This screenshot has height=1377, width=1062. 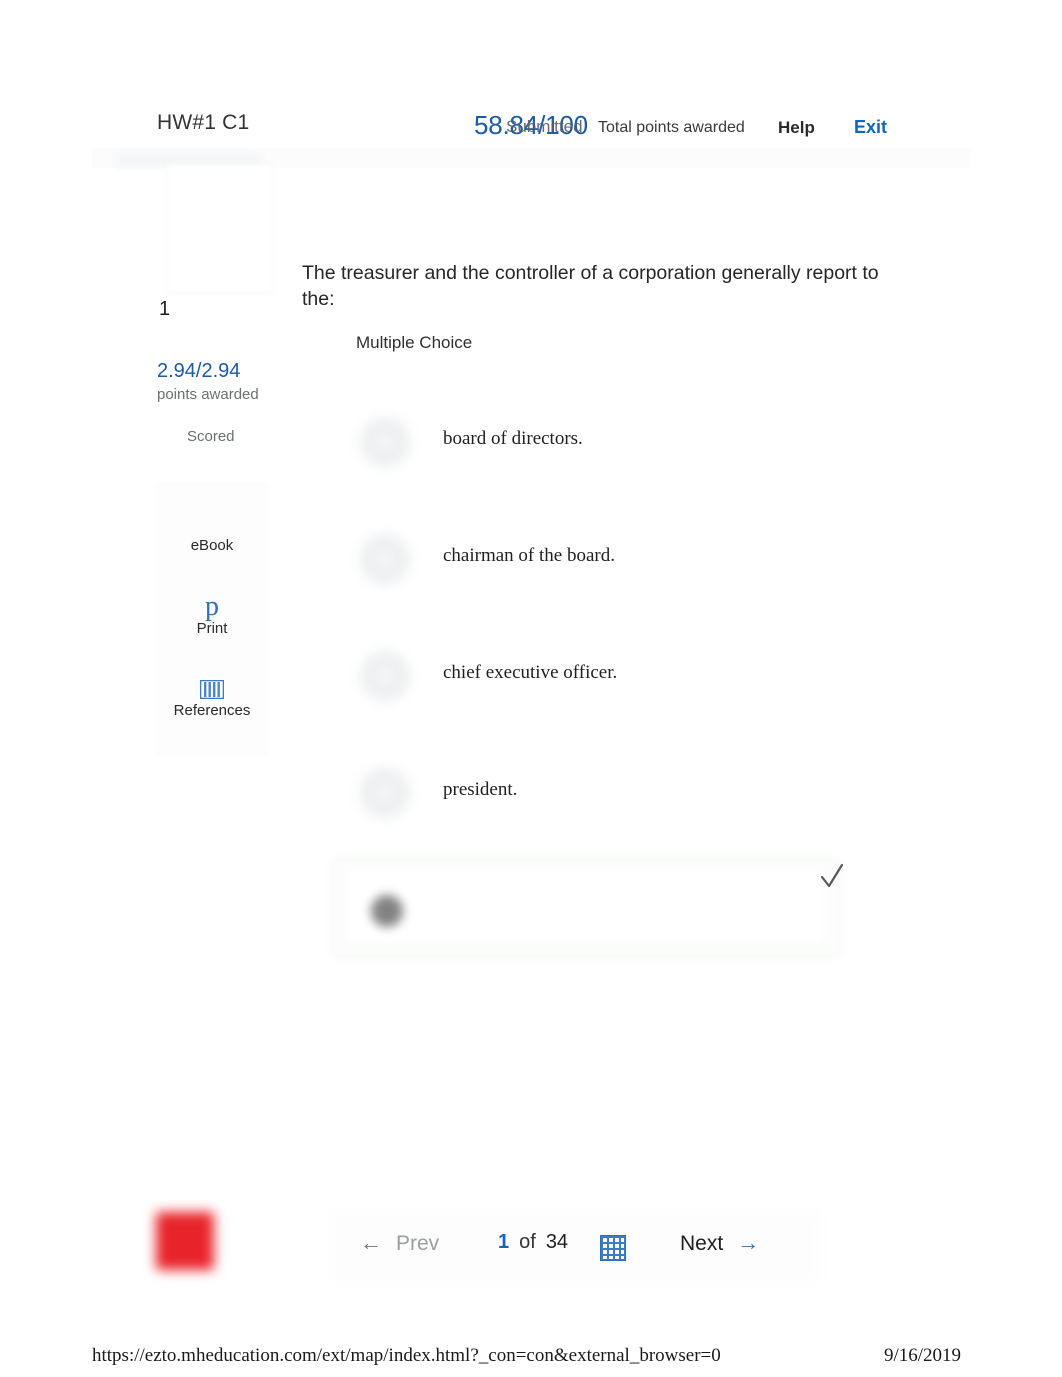 I want to click on ebook-button: eBook, so click(x=212, y=546).